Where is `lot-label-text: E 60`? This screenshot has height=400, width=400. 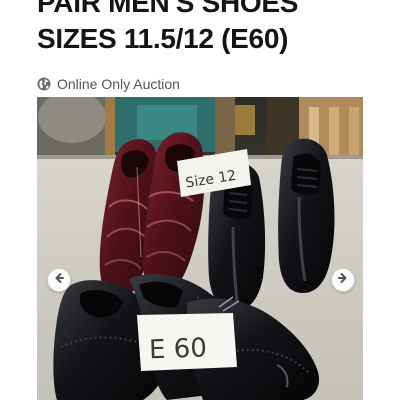 lot-label-text: E 60 is located at coordinates (178, 349).